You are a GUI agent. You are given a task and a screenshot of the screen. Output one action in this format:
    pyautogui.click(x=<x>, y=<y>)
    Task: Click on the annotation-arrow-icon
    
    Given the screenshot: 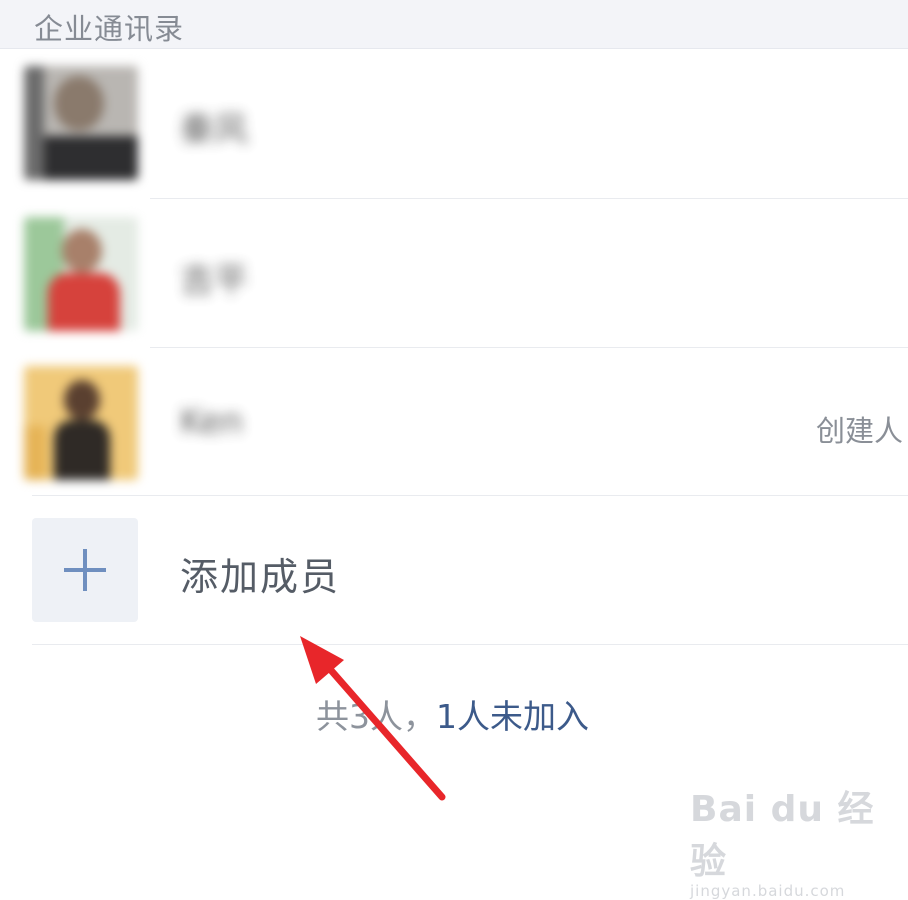 What is the action you would take?
    pyautogui.click(x=373, y=718)
    